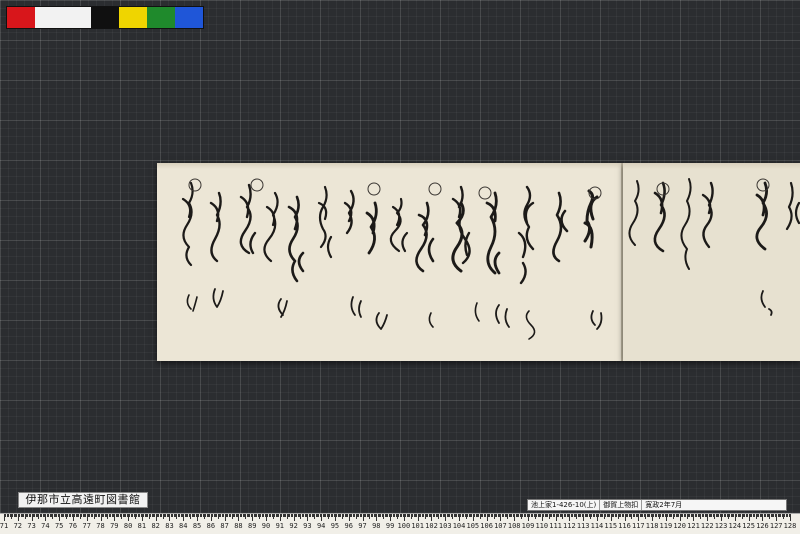 The height and width of the screenshot is (534, 800). What do you see at coordinates (390, 526) in the screenshot?
I see `ruler-number: 99` at bounding box center [390, 526].